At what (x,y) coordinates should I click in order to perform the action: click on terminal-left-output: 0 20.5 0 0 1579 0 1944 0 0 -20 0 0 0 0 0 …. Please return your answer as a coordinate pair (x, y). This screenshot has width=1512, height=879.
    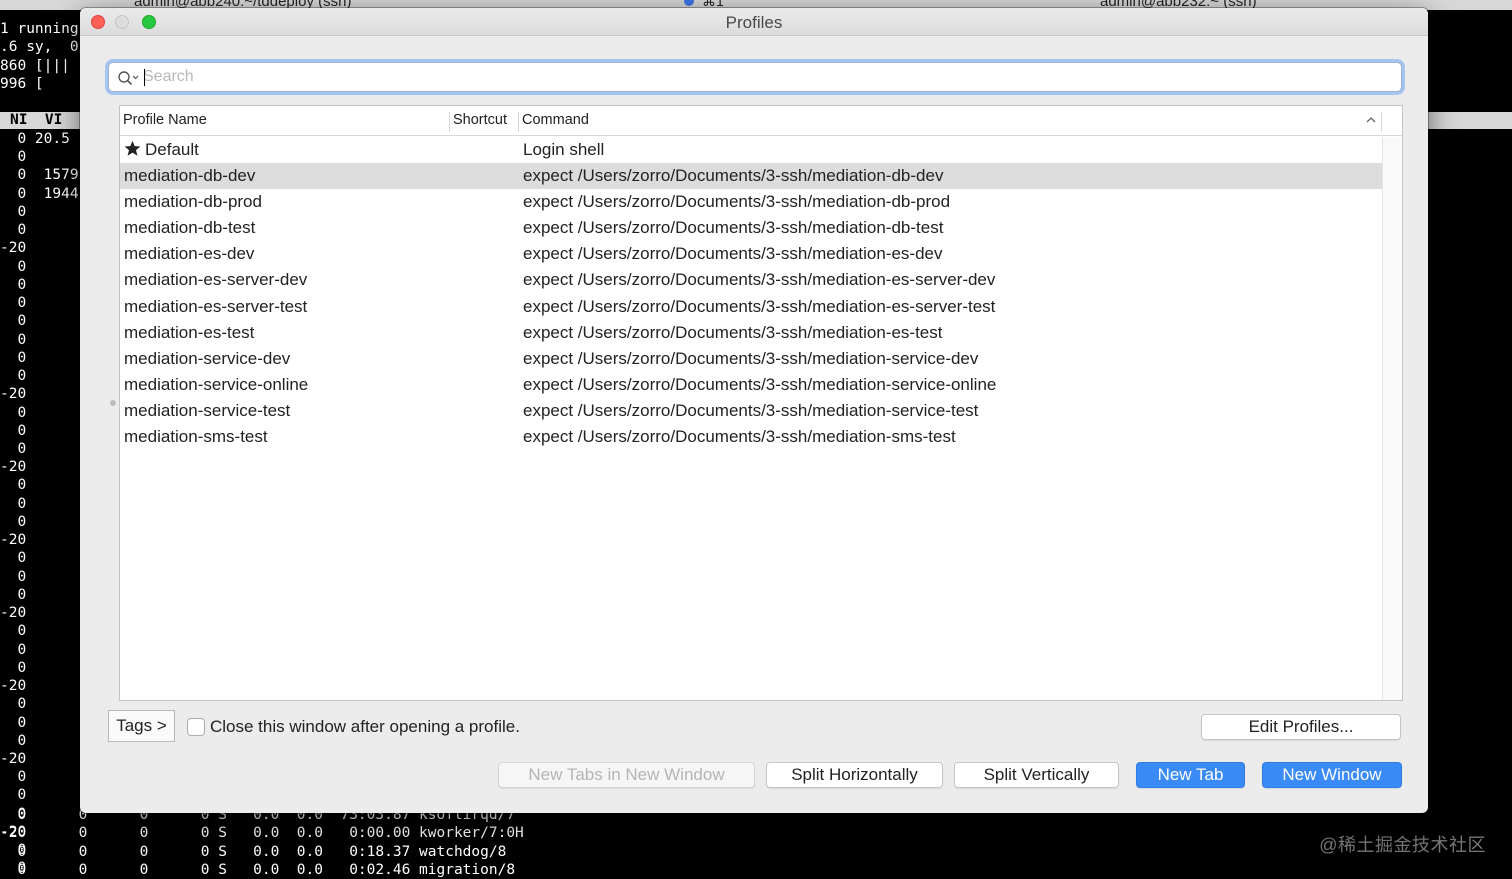
    Looking at the image, I should click on (39, 504).